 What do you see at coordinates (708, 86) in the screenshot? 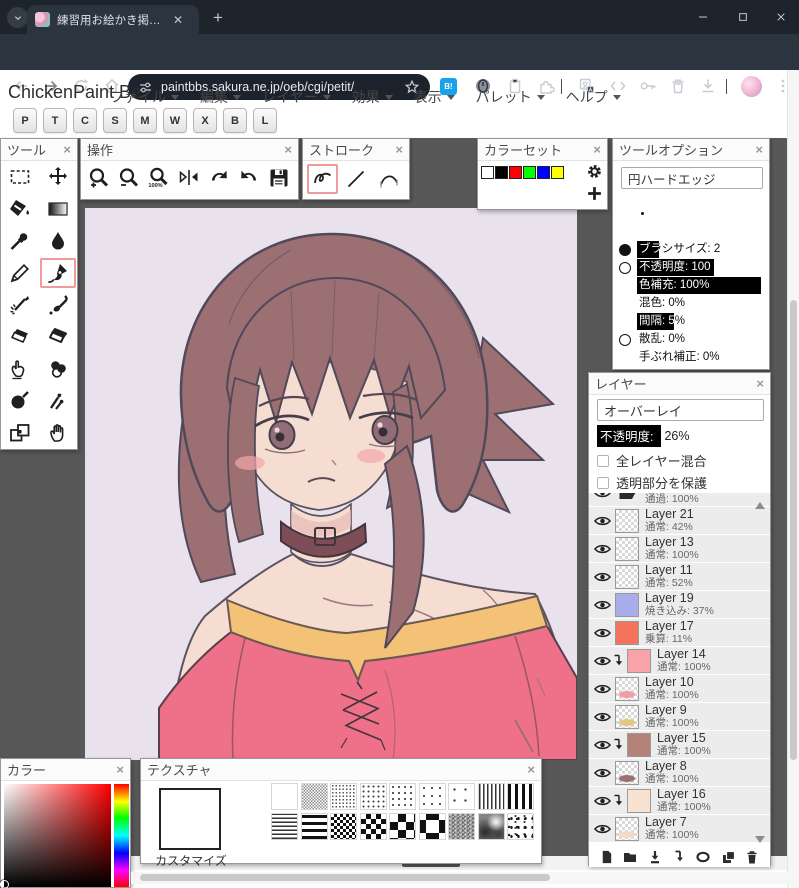
I see `download-icon` at bounding box center [708, 86].